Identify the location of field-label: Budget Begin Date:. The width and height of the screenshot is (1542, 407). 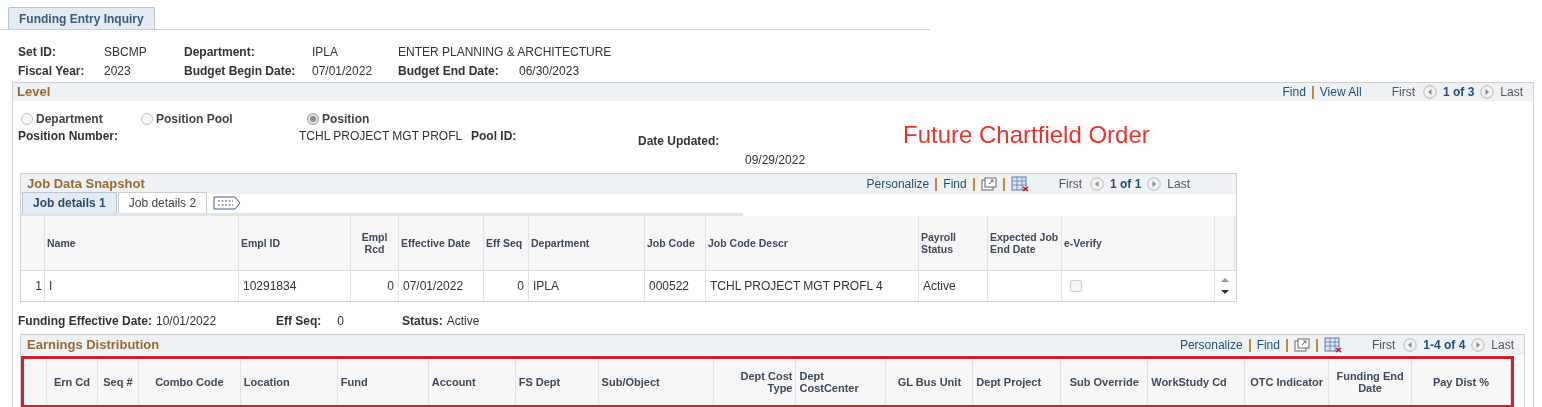
(240, 71).